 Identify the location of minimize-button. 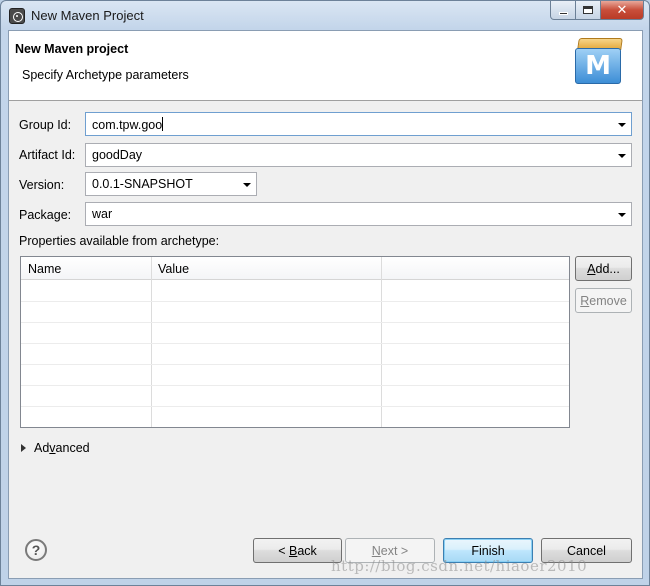
(563, 10).